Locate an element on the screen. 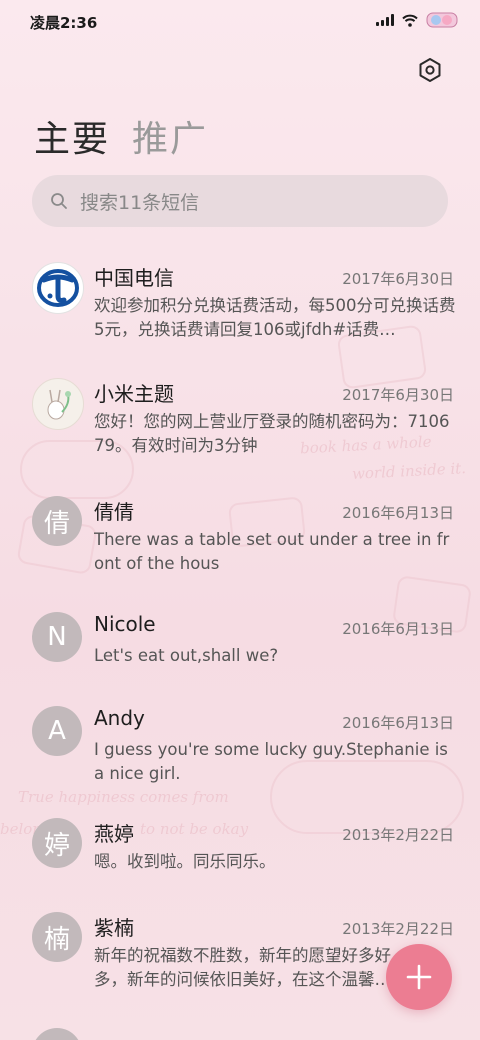 The width and height of the screenshot is (480, 1040). message-sender: 燕婷 is located at coordinates (114, 834).